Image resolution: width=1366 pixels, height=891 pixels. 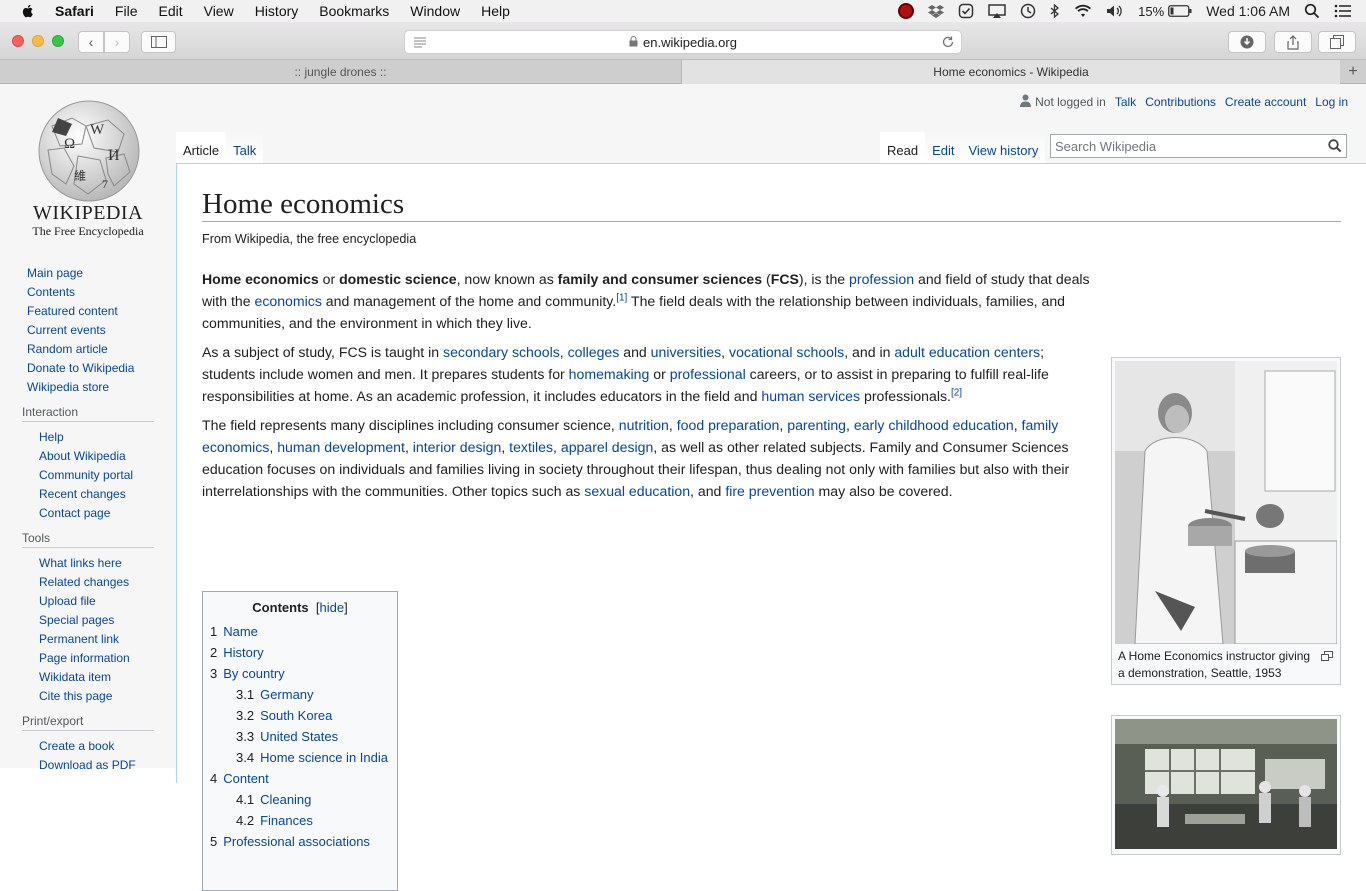 I want to click on talk-link: Talk, so click(x=1125, y=102).